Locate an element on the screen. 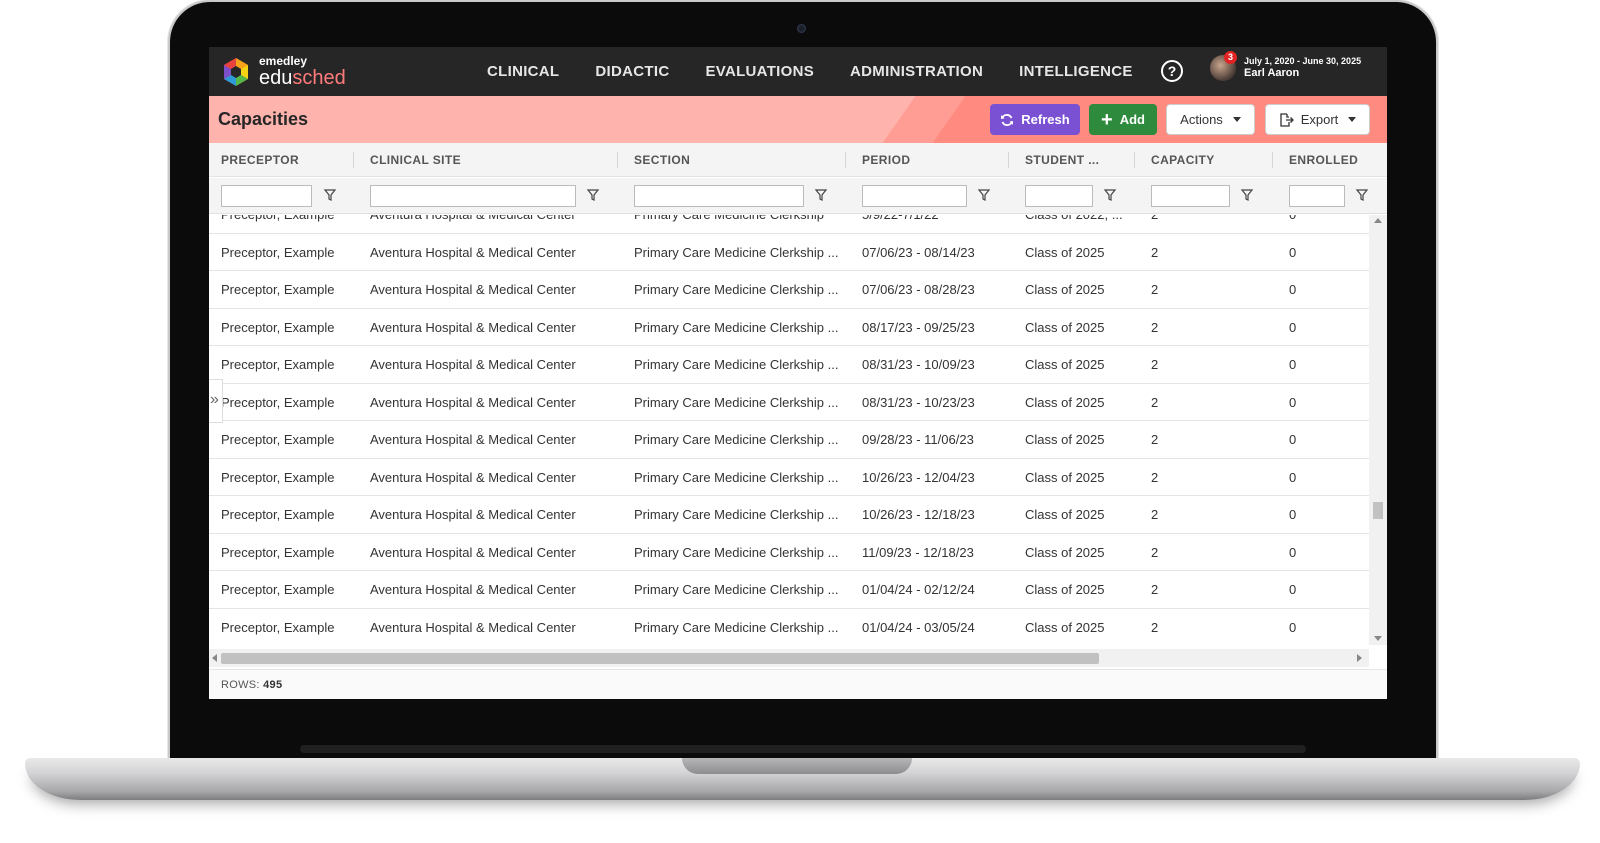  scroll-up-arrow-icon is located at coordinates (1378, 220).